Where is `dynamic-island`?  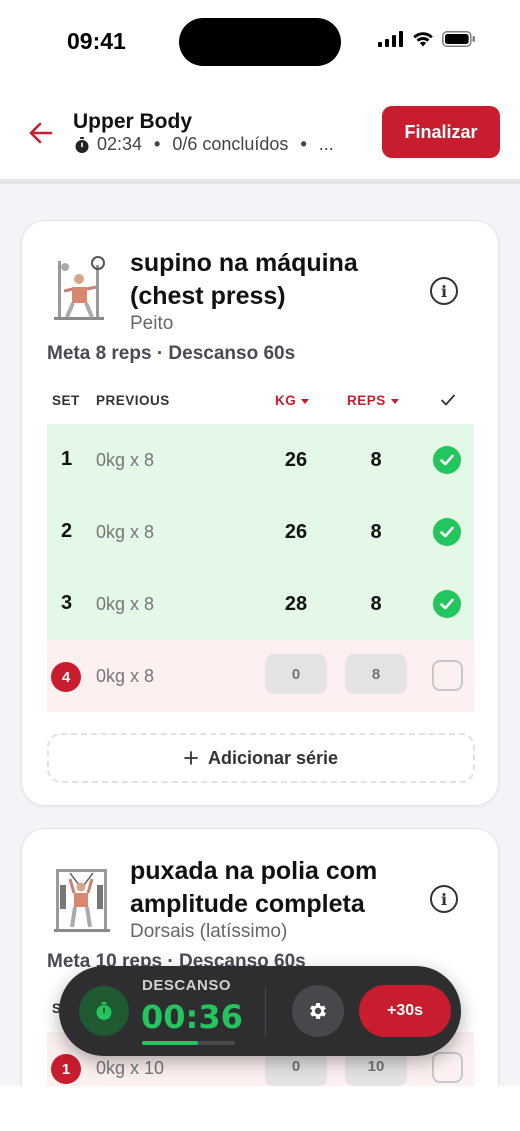
dynamic-island is located at coordinates (260, 42).